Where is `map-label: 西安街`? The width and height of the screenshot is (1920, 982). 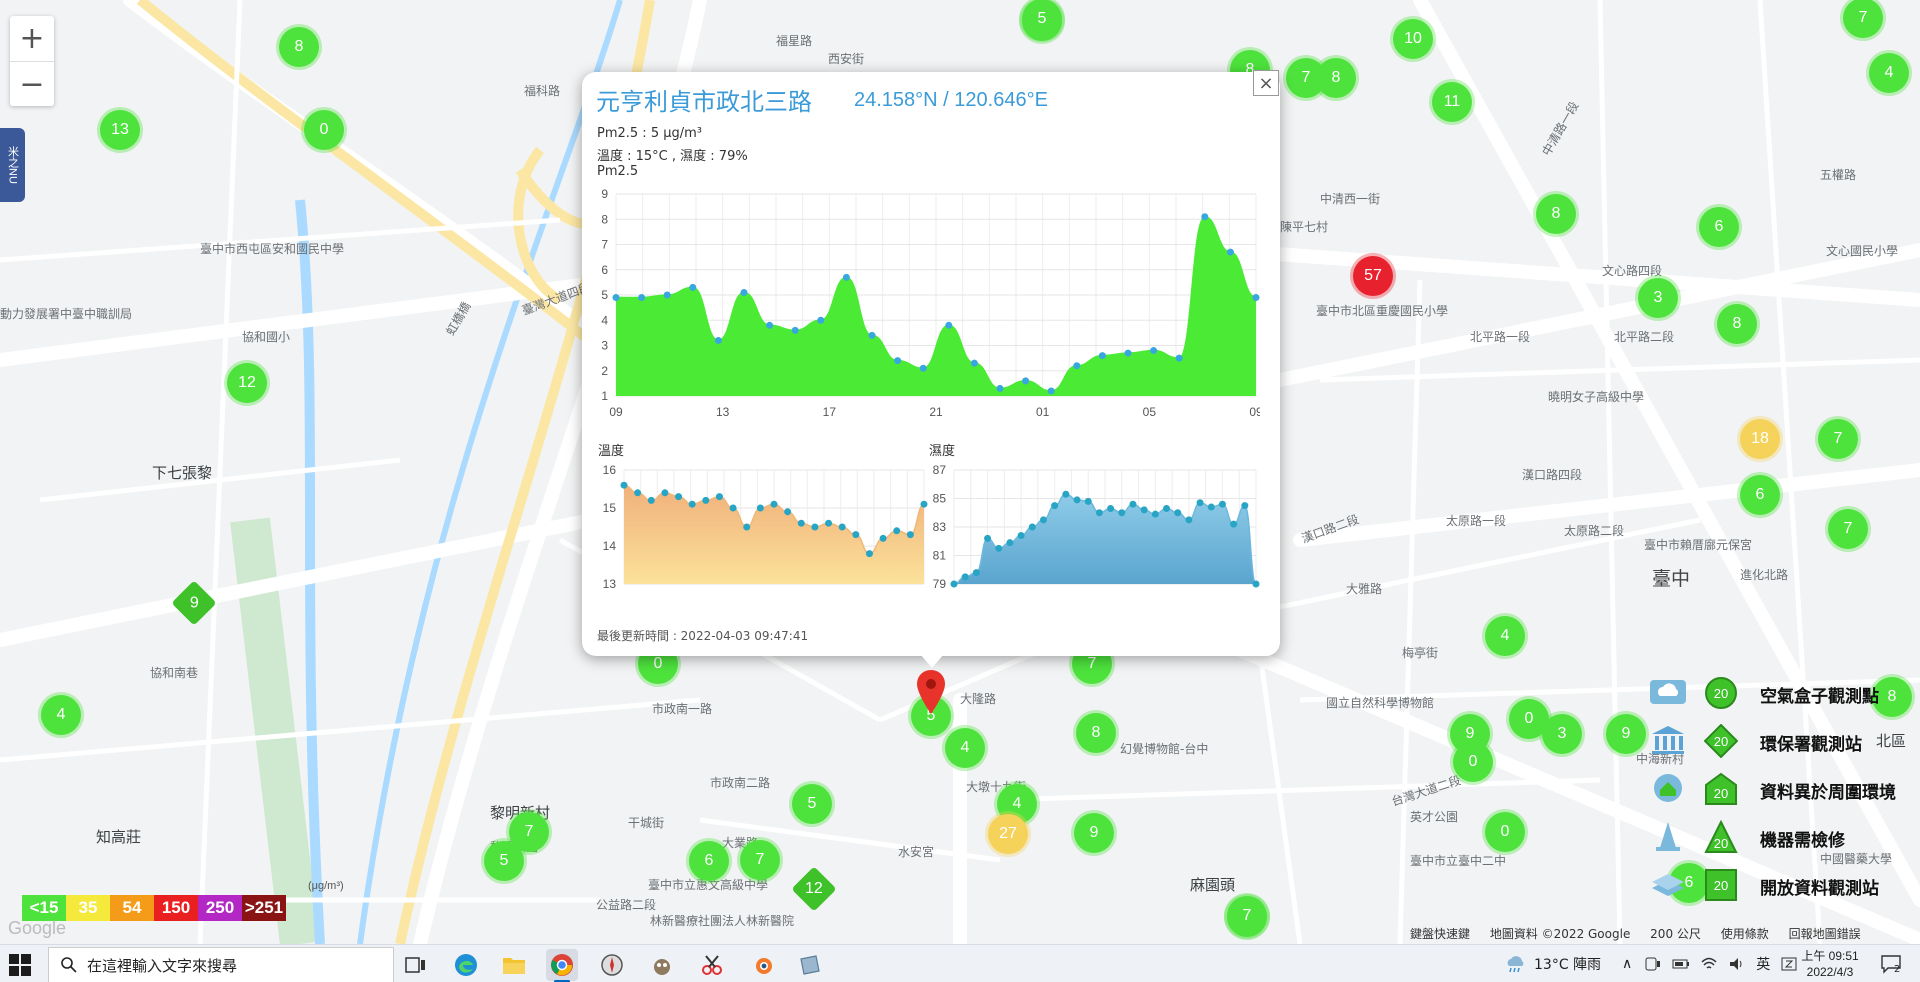
map-label: 西安街 is located at coordinates (846, 59).